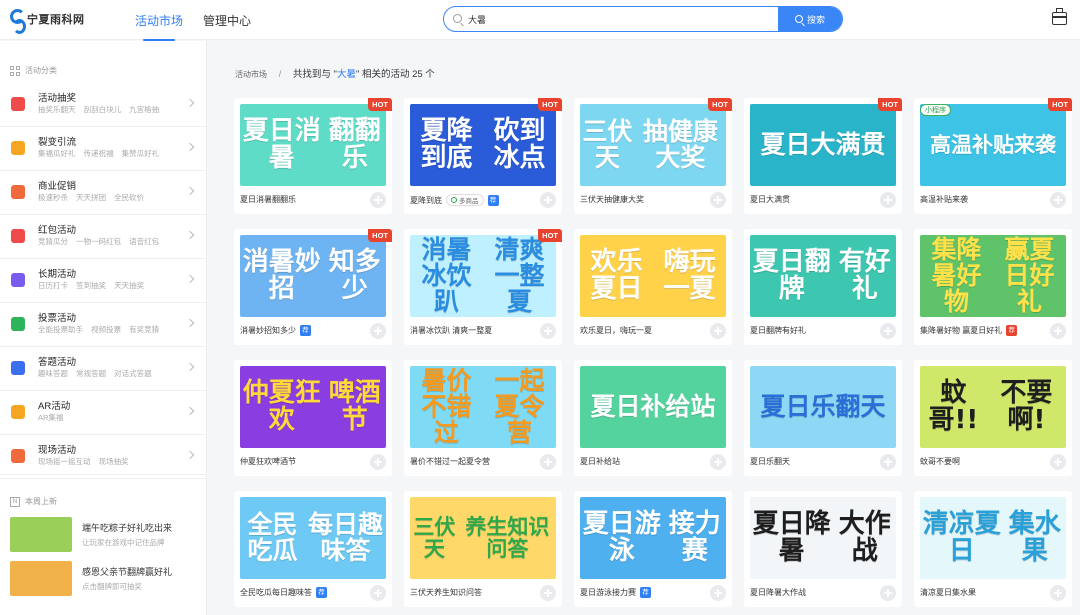  I want to click on search-button: 搜索, so click(810, 19).